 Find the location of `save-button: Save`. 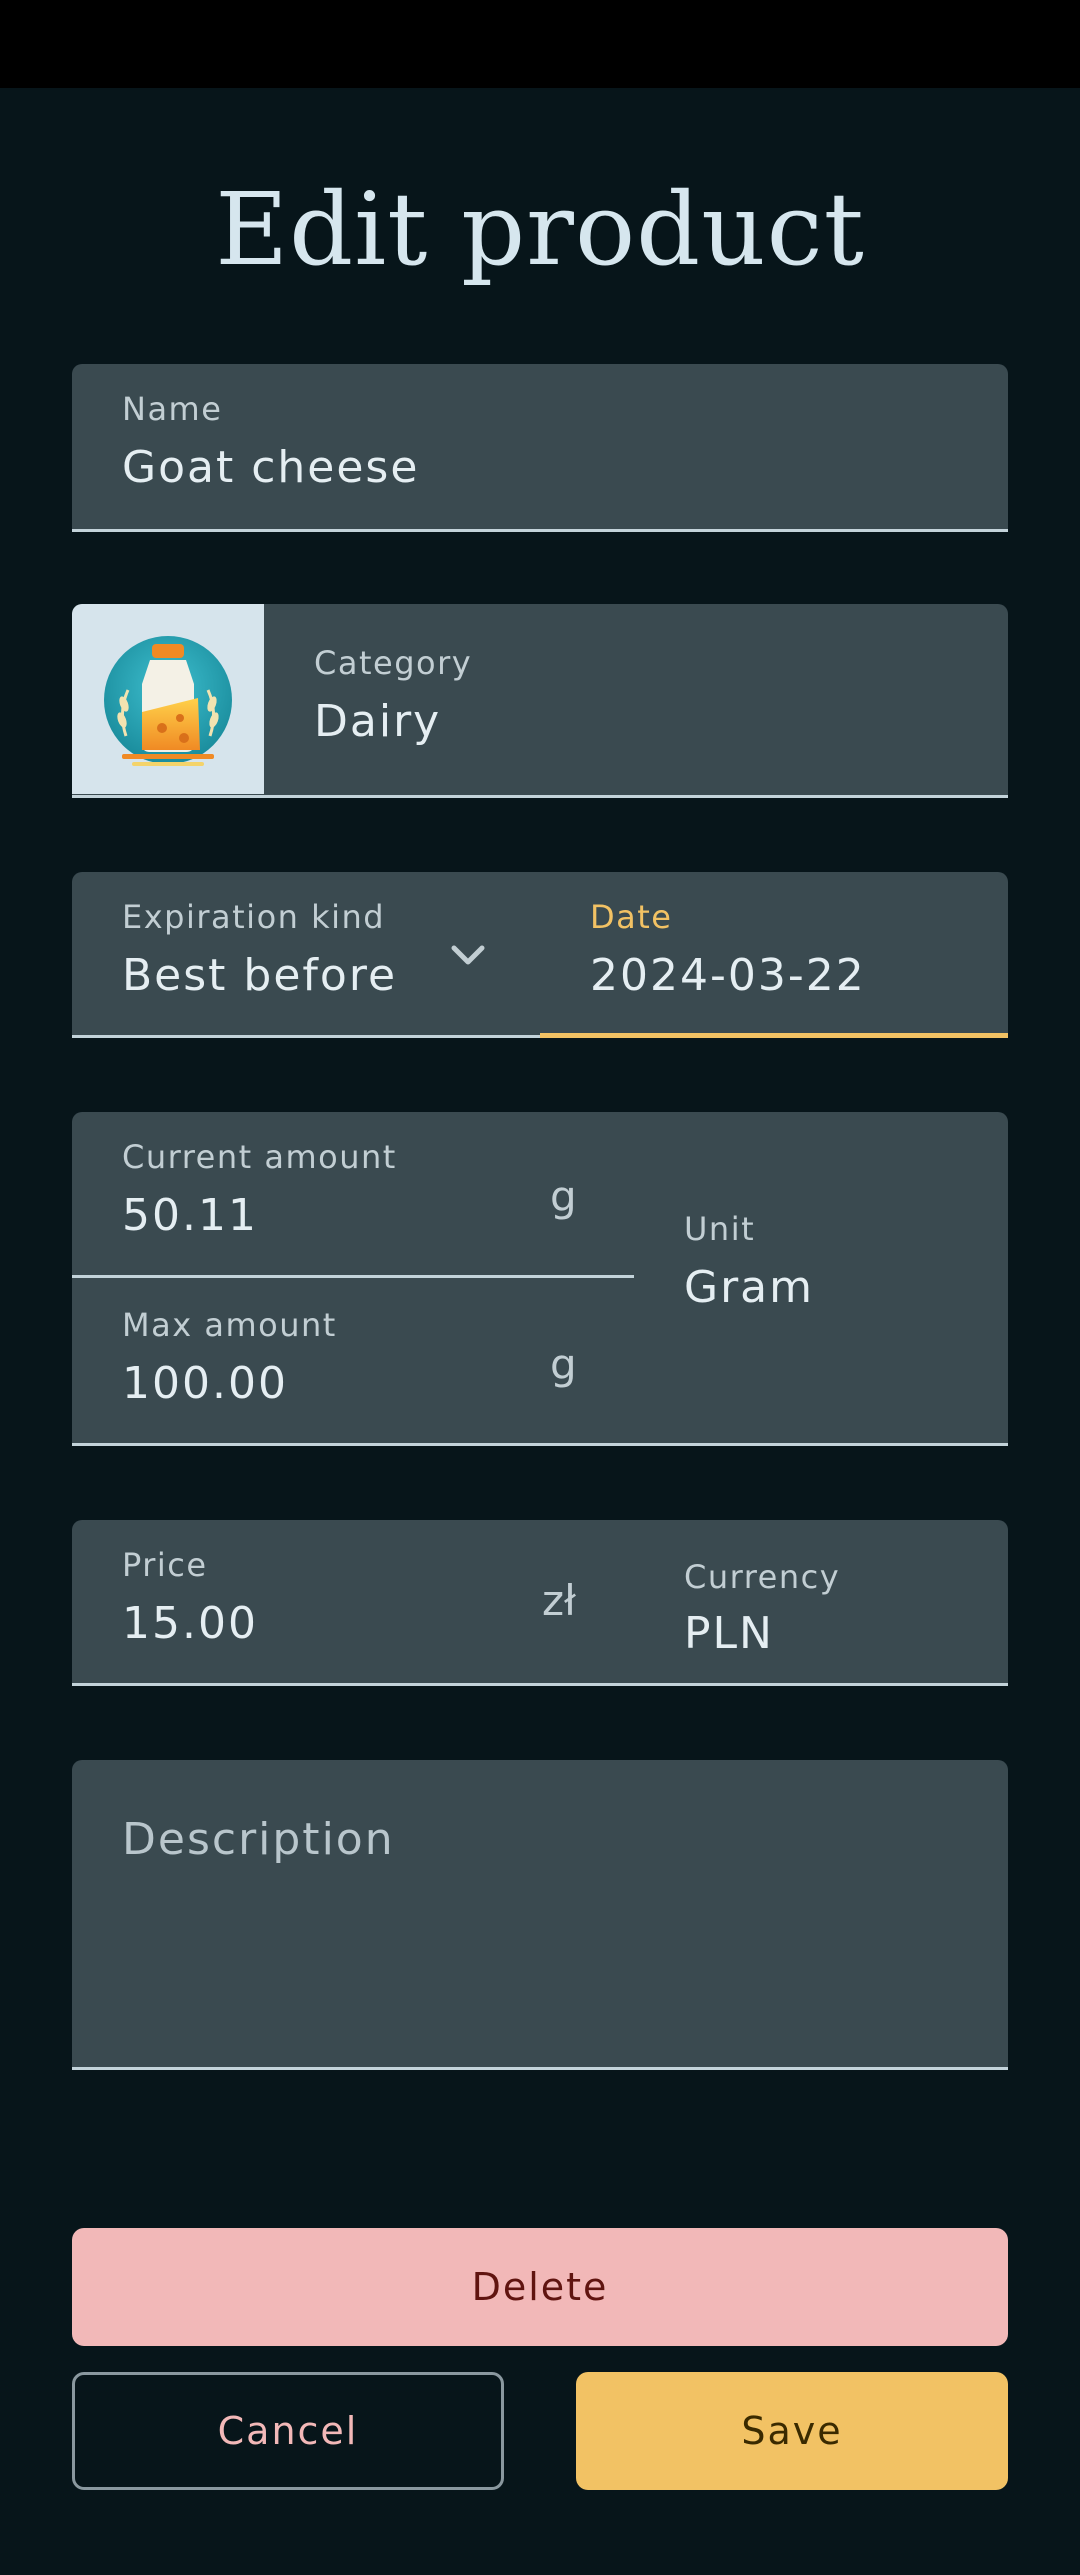

save-button: Save is located at coordinates (792, 2431).